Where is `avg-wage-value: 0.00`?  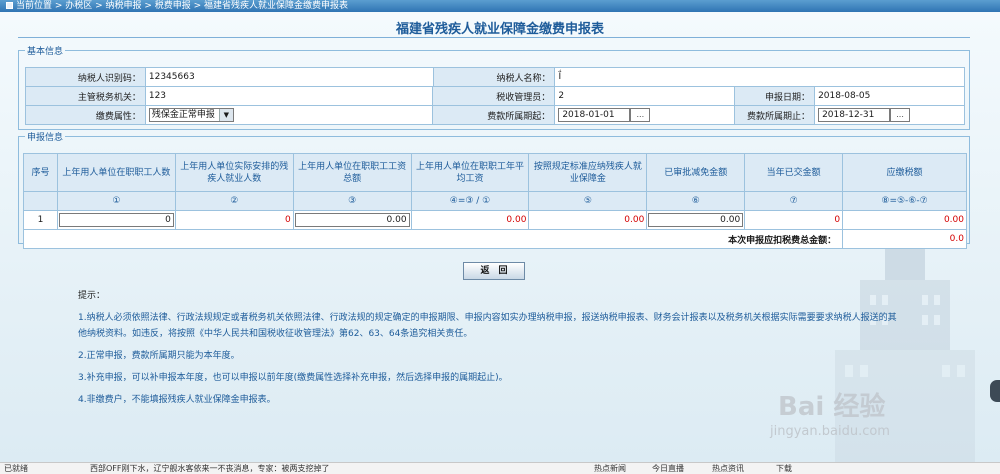
avg-wage-value: 0.00 is located at coordinates (470, 220).